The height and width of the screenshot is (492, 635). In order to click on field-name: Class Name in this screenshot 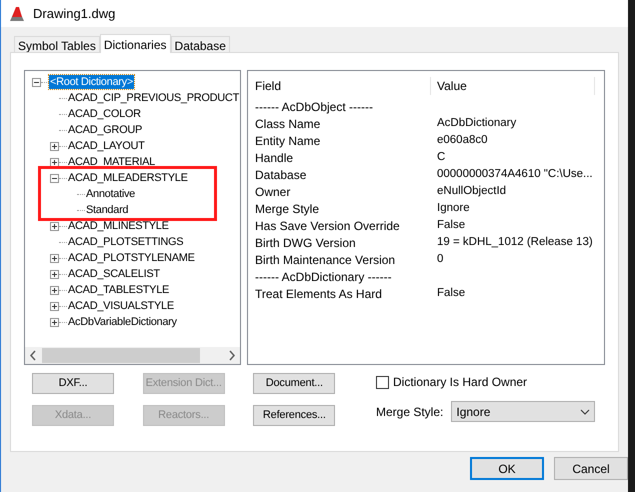, I will do `click(288, 124)`.